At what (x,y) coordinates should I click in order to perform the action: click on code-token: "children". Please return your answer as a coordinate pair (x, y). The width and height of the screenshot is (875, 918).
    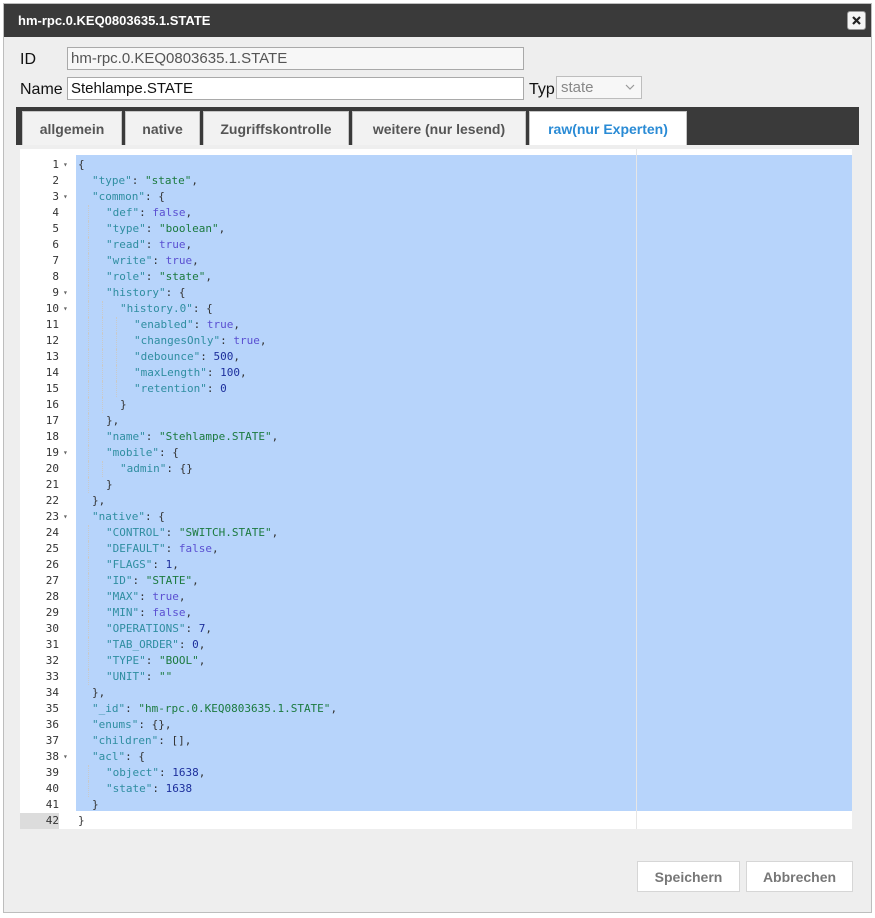
    Looking at the image, I should click on (125, 740).